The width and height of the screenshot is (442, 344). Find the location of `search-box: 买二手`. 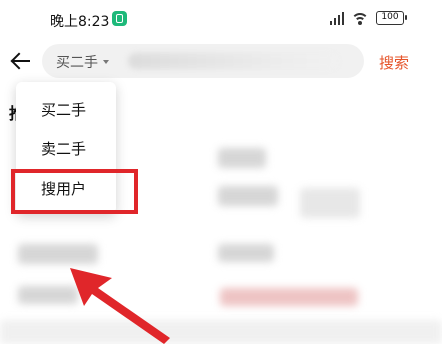

search-box: 买二手 is located at coordinates (203, 61).